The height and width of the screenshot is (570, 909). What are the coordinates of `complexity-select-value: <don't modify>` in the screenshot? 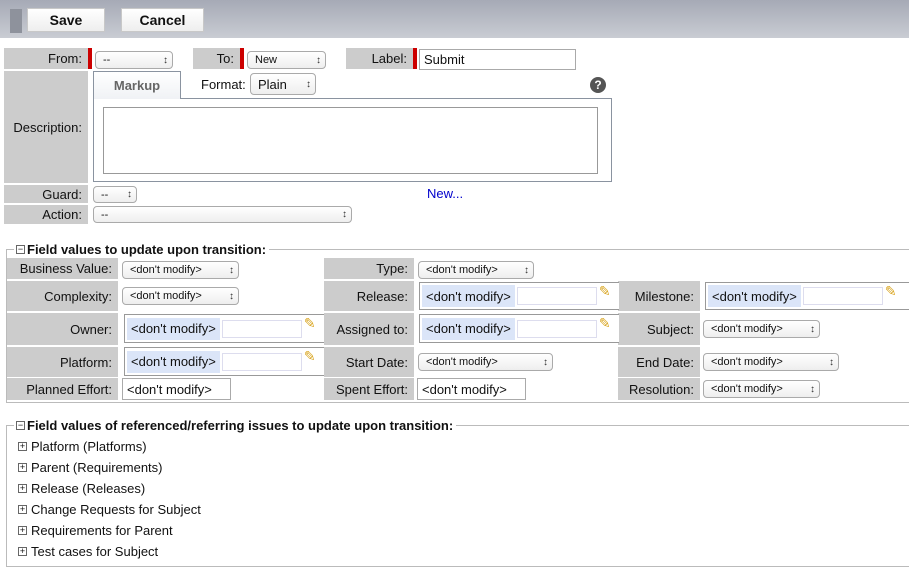 It's located at (166, 296).